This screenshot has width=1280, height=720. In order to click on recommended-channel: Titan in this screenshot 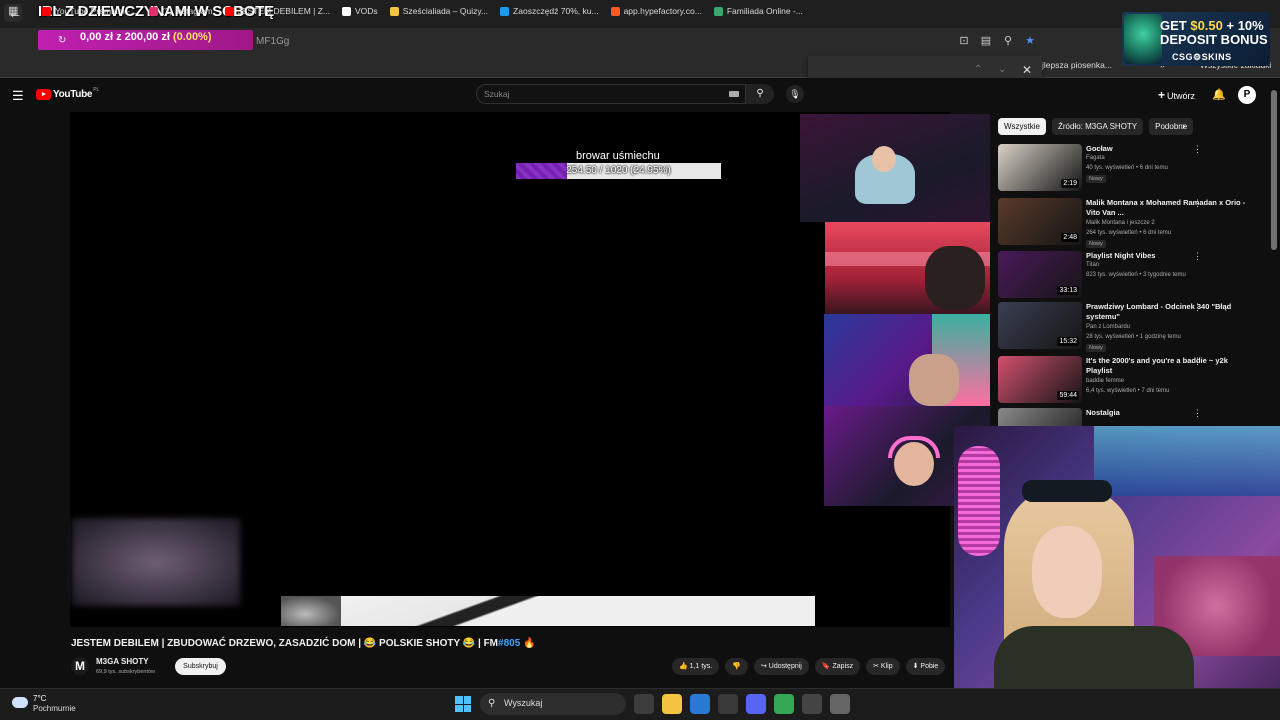, I will do `click(1092, 265)`.